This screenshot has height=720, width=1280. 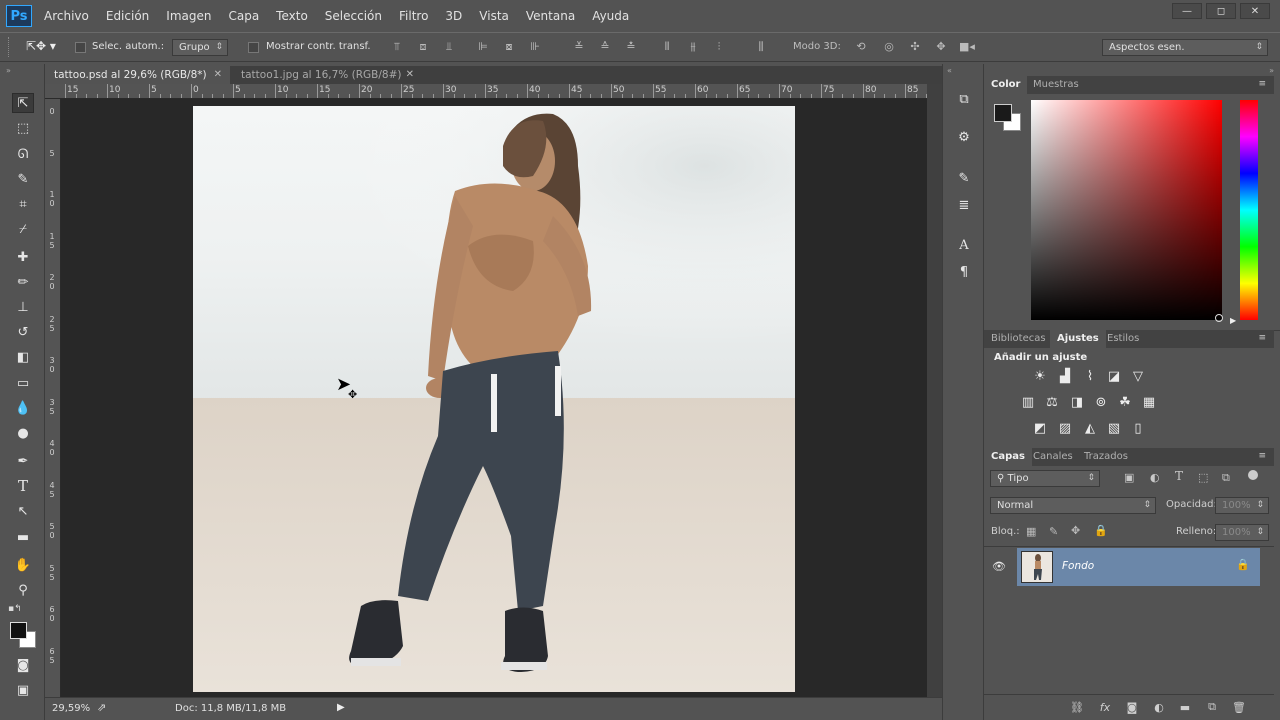 What do you see at coordinates (1101, 402) in the screenshot?
I see `photo-filter-icon: ⊚` at bounding box center [1101, 402].